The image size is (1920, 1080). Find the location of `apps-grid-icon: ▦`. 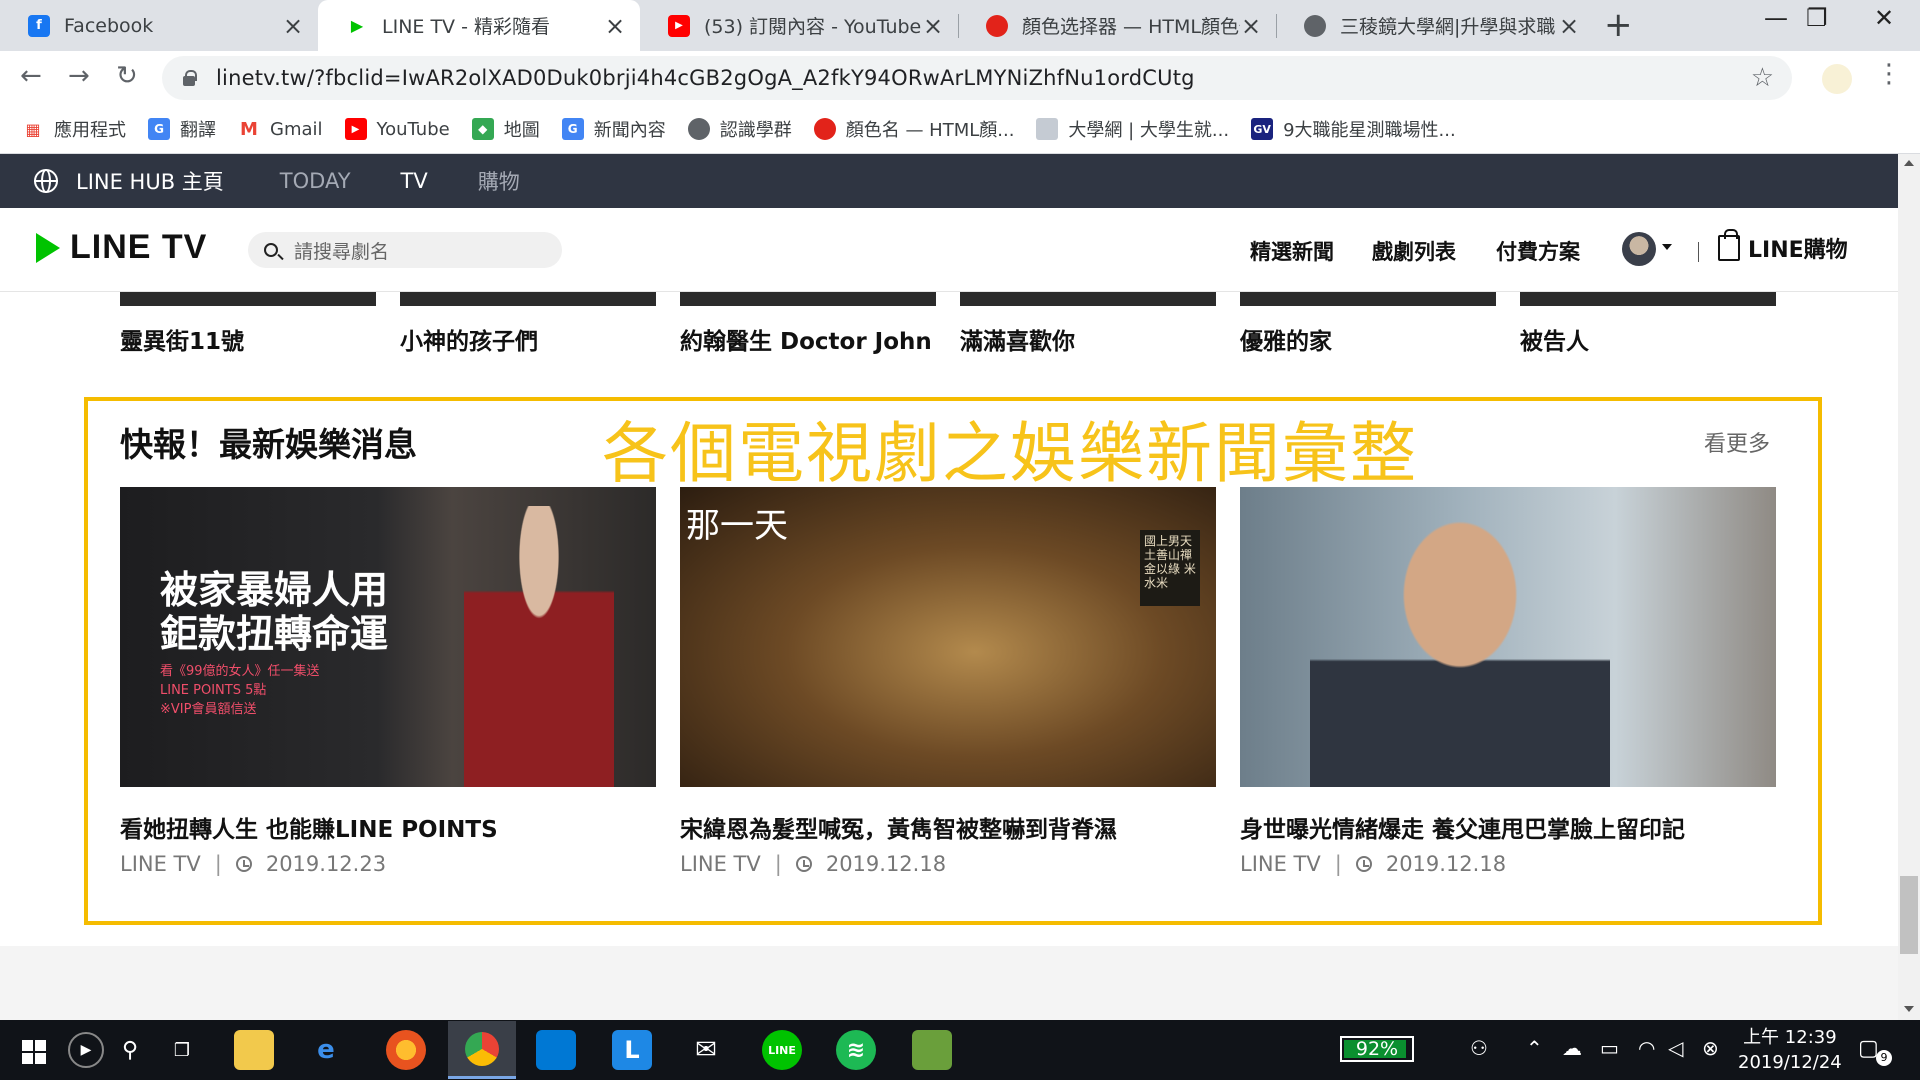

apps-grid-icon: ▦ is located at coordinates (33, 129).